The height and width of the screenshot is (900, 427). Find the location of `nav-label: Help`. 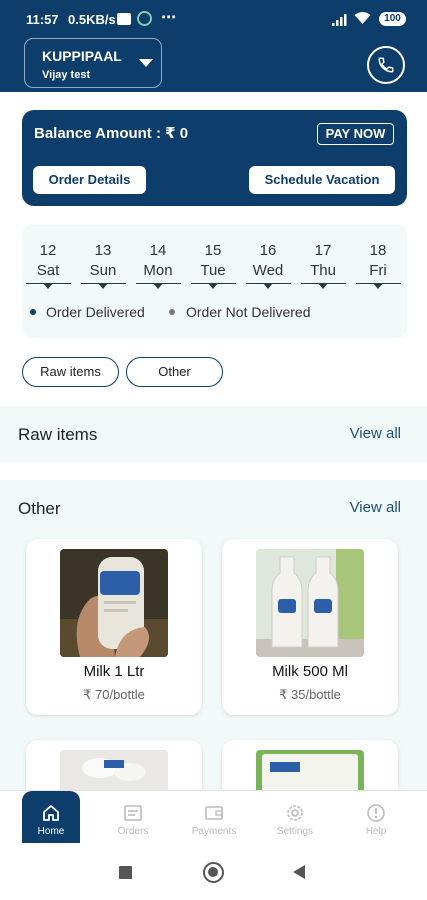

nav-label: Help is located at coordinates (376, 831).